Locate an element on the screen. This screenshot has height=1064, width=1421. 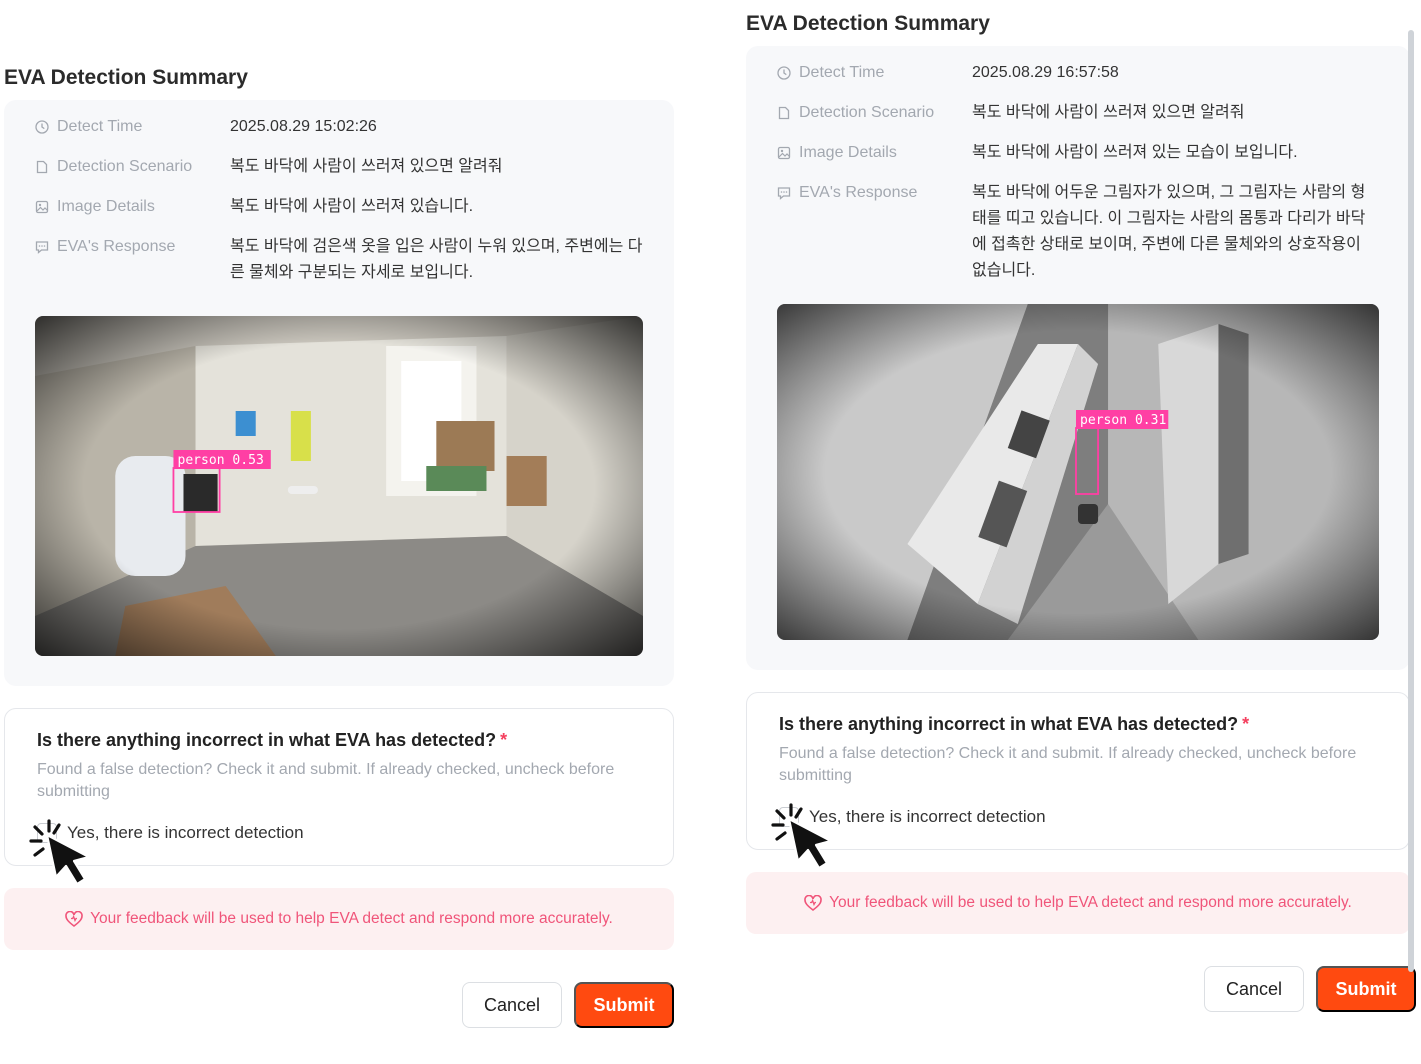
detection-image: person 0.31 is located at coordinates (1078, 472).